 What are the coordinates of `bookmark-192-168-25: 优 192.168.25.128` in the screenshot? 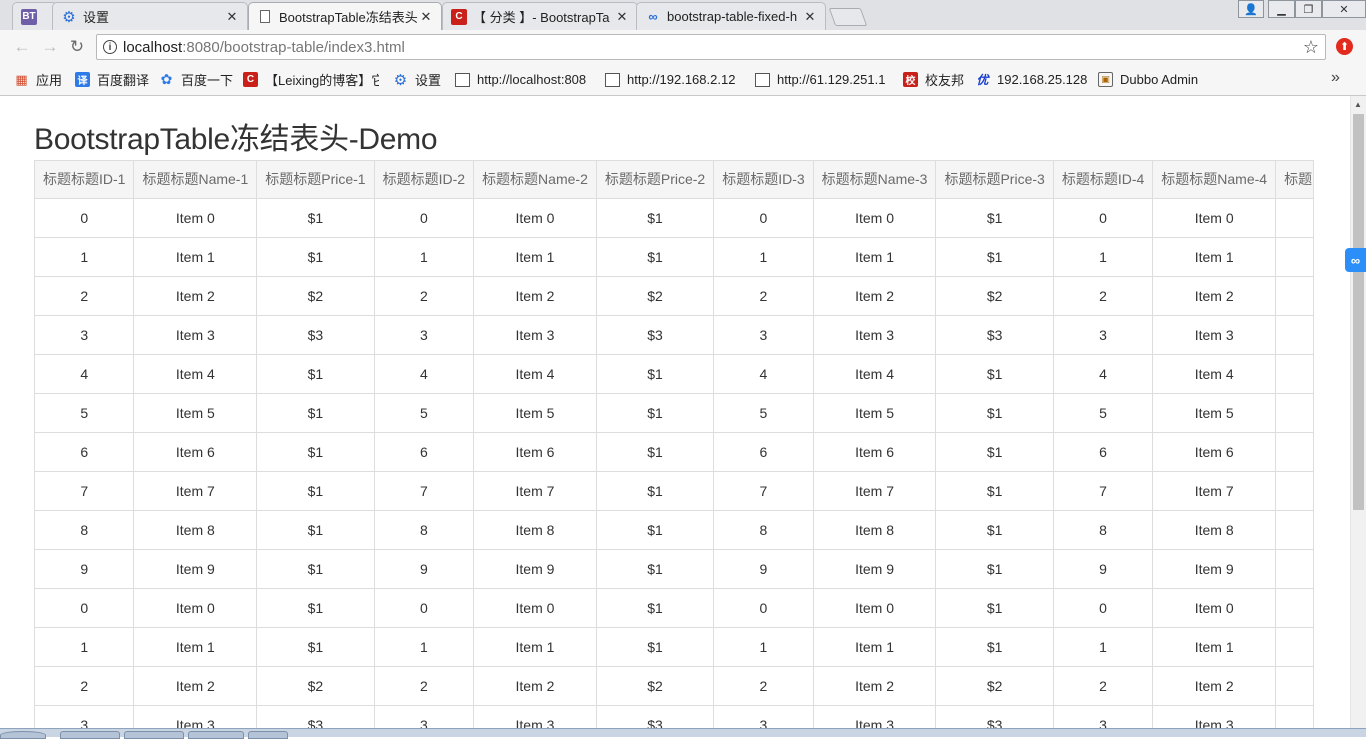 It's located at (1031, 79).